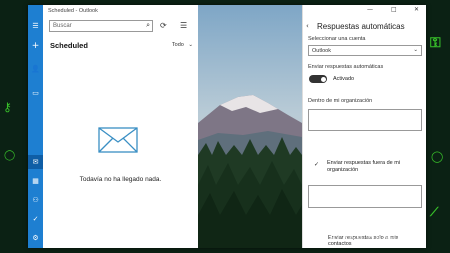 Image resolution: width=450 pixels, height=253 pixels. I want to click on desktop-decoration: ⟋, so click(434, 212).